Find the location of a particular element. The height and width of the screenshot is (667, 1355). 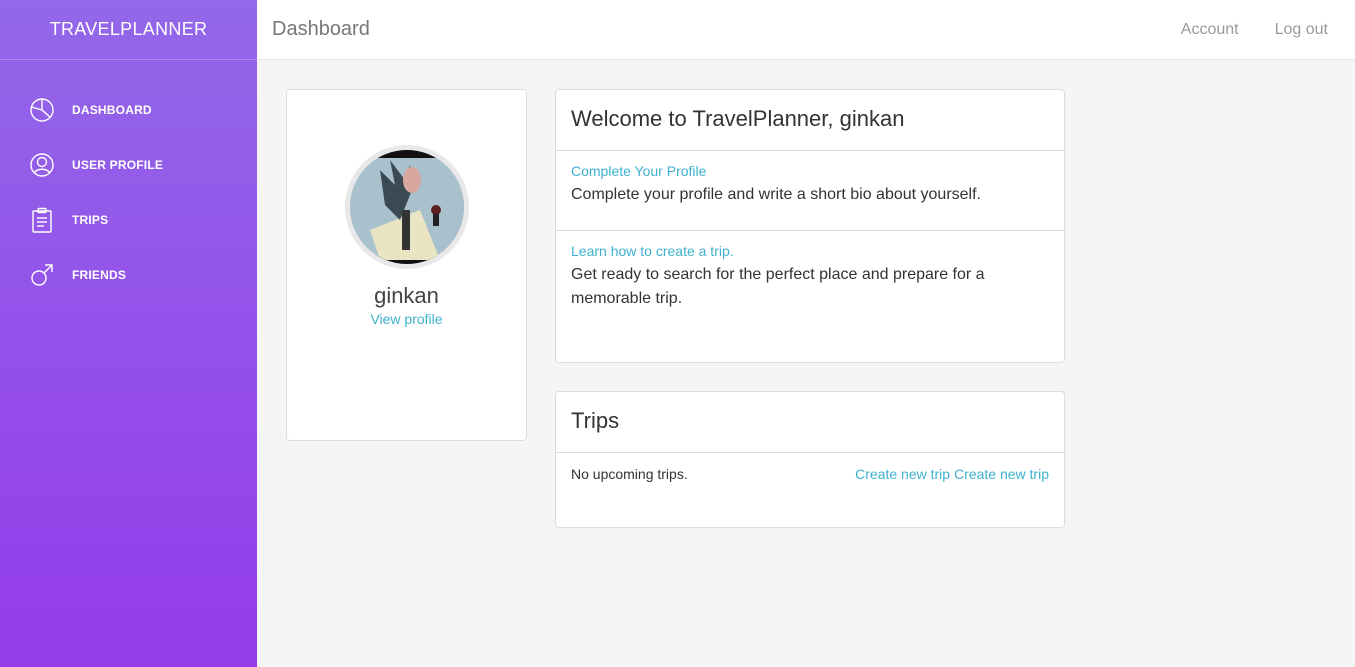

sidebar-item-friends: FRIENDS is located at coordinates (128, 274).